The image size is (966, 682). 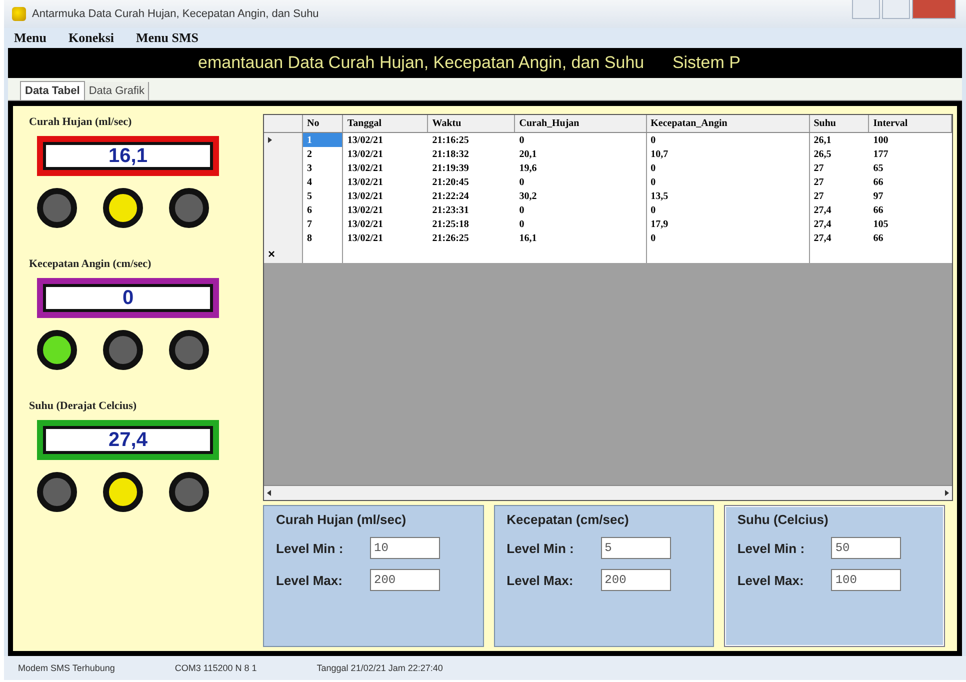 I want to click on gauge-label: Kecepatan Angin (cm/sec), so click(x=90, y=264).